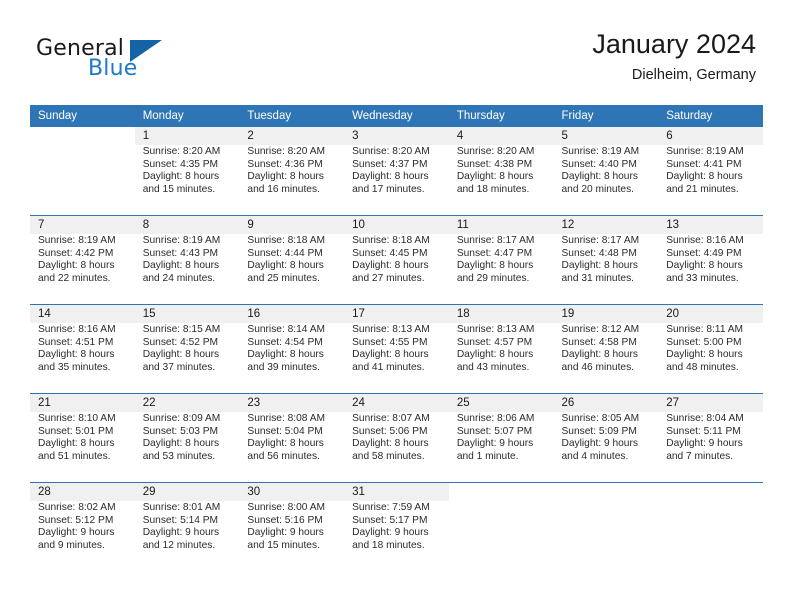 Image resolution: width=792 pixels, height=612 pixels. I want to click on daylight-text-line2: and 41 minutes., so click(388, 367).